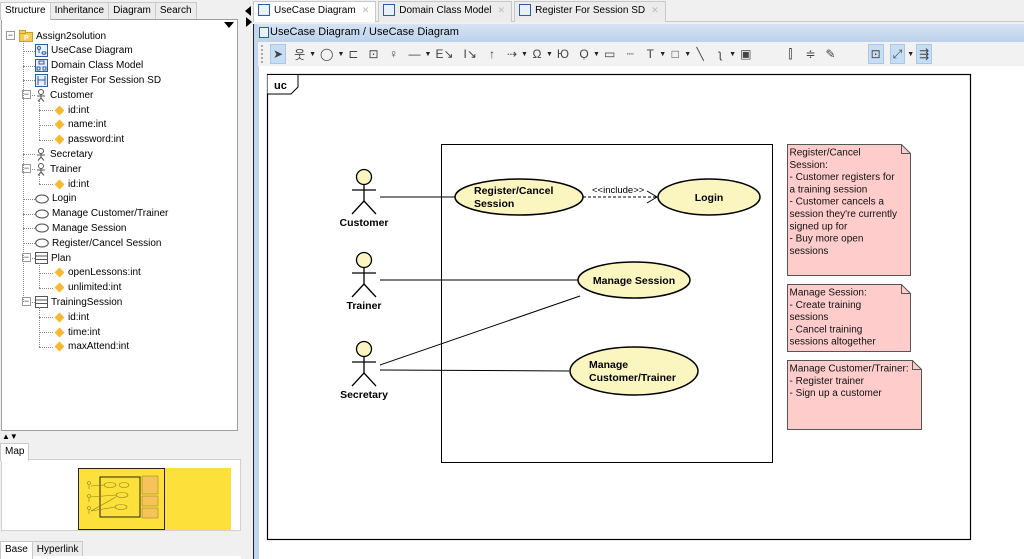  What do you see at coordinates (264, 32) in the screenshot?
I see `usecase-diagram-icon` at bounding box center [264, 32].